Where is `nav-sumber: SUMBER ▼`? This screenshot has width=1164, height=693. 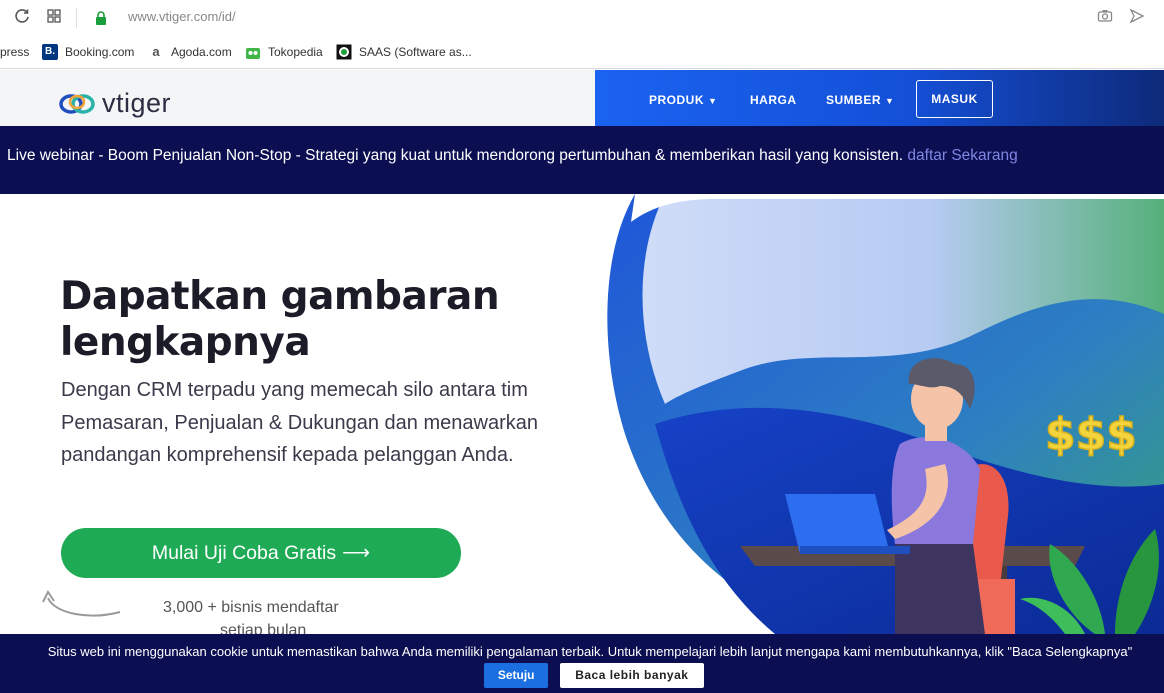 nav-sumber: SUMBER ▼ is located at coordinates (860, 100).